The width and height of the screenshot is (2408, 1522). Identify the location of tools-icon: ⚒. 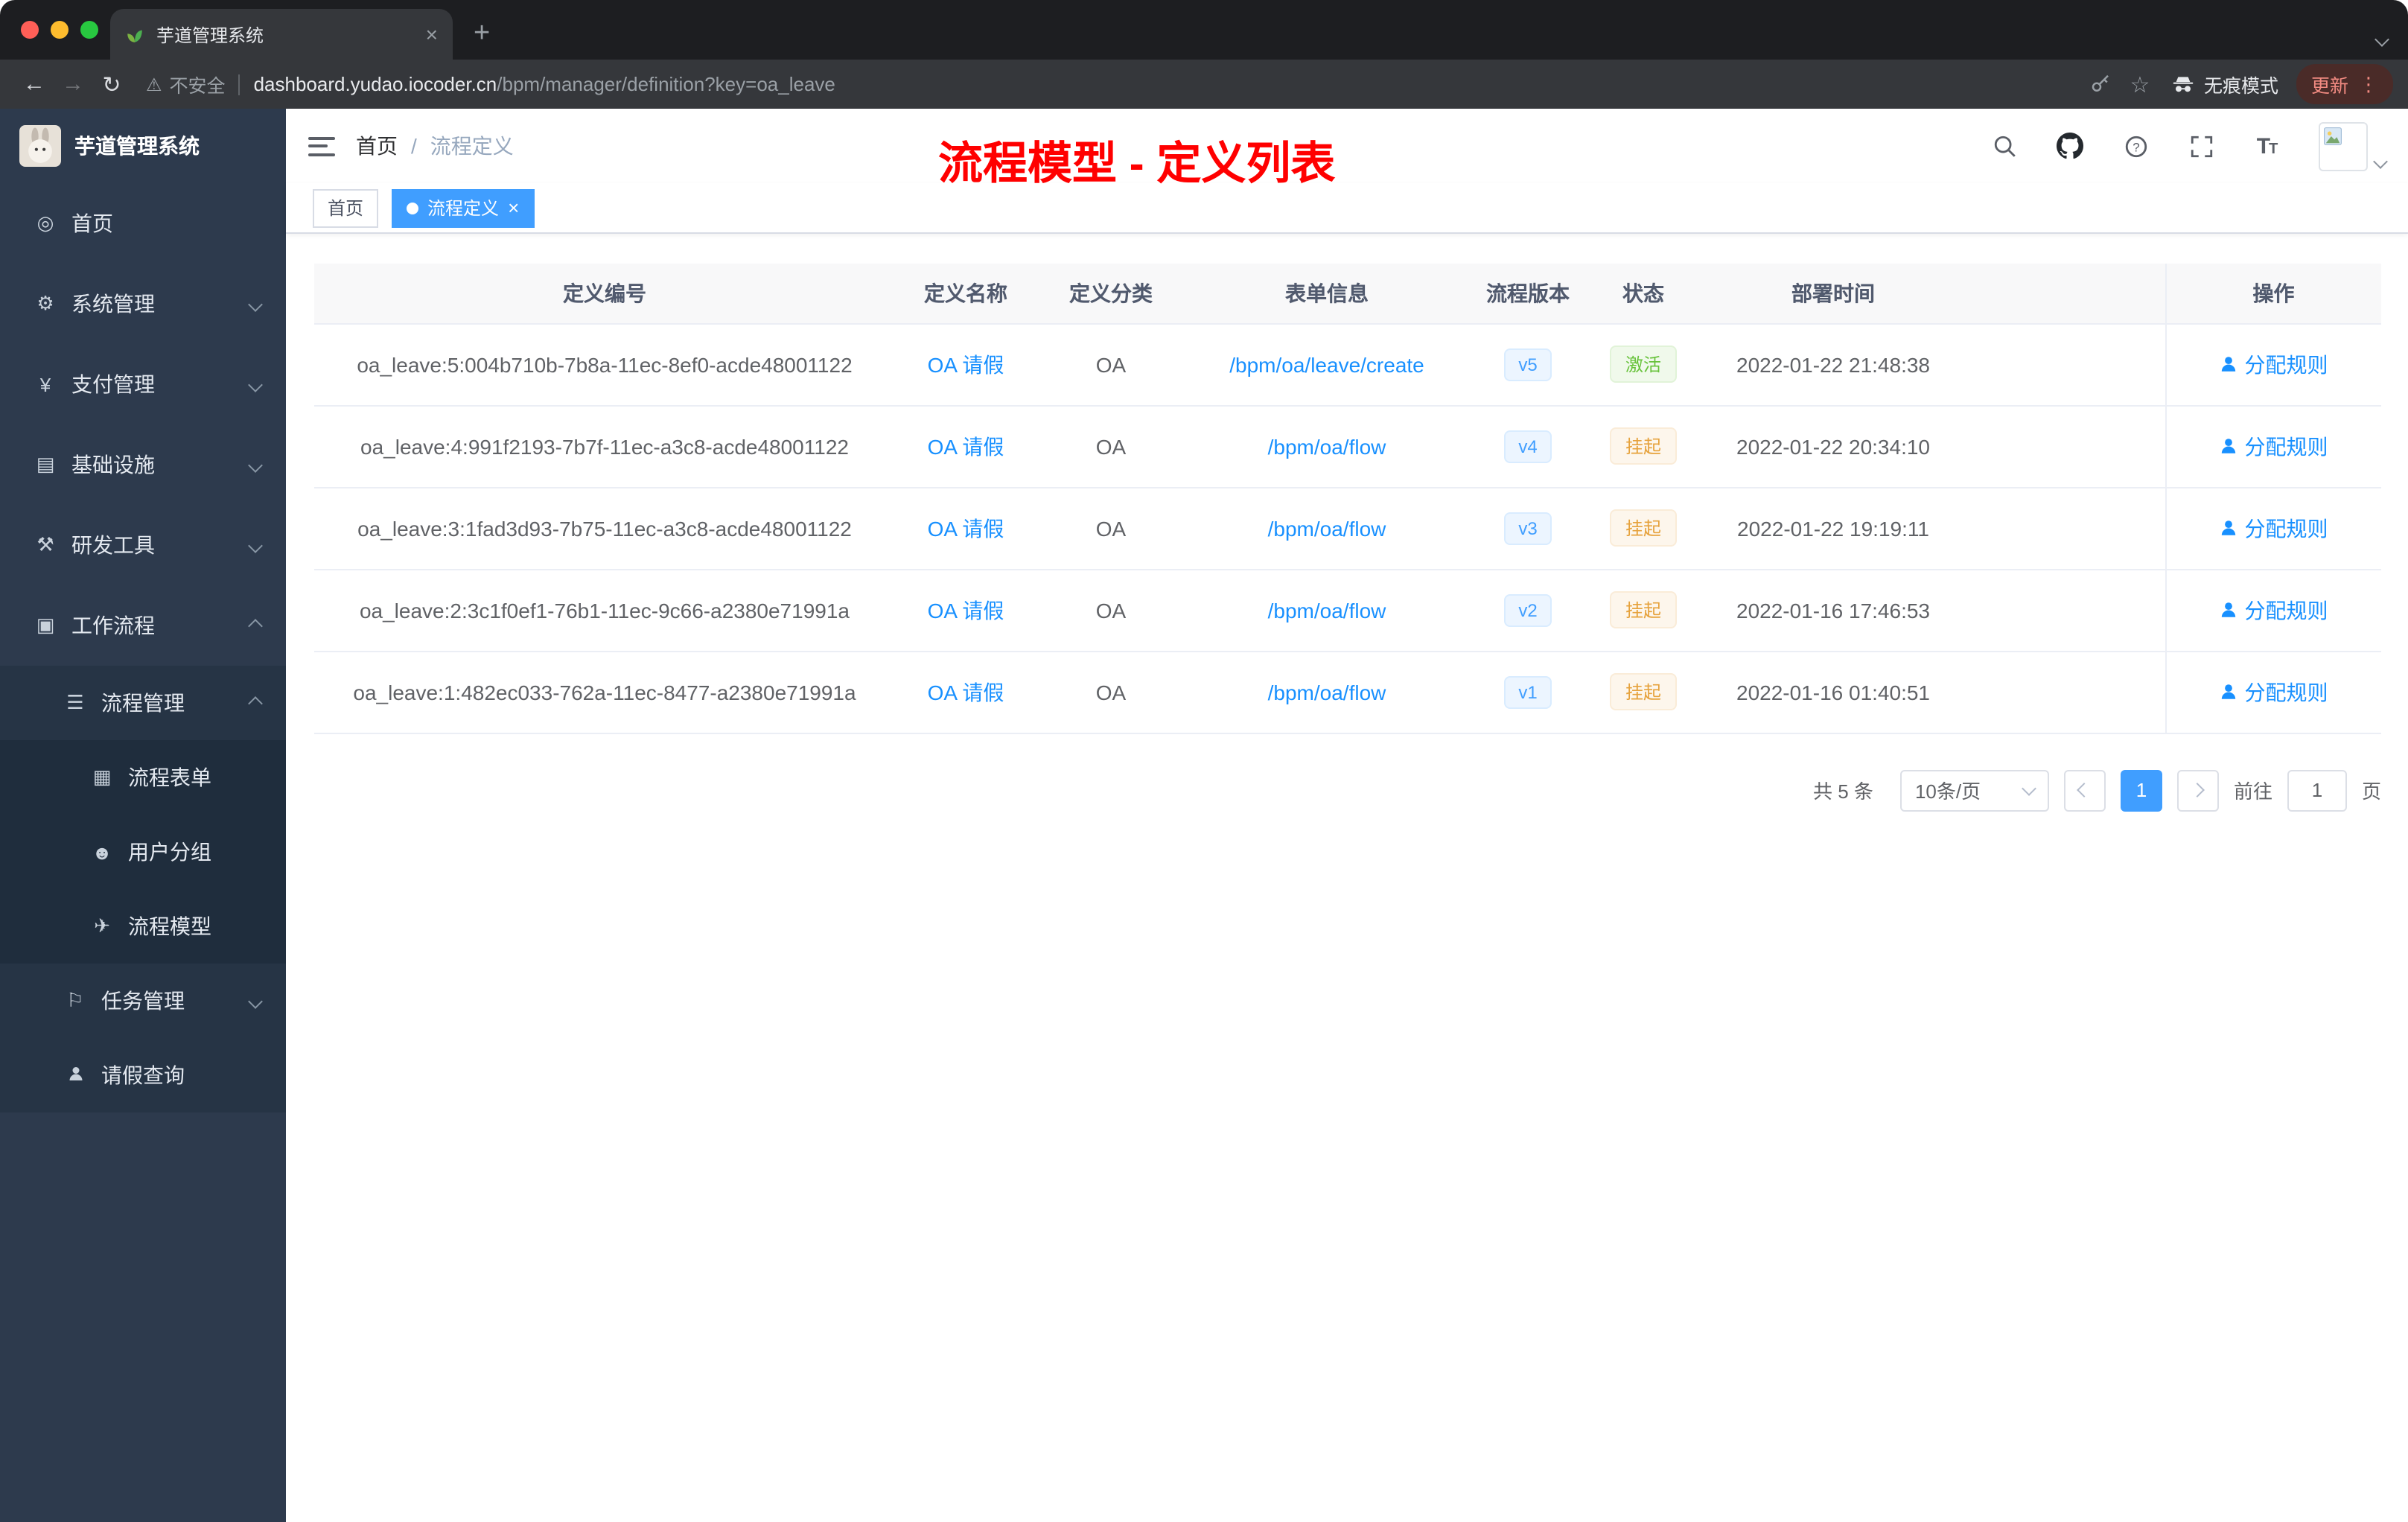
(45, 544).